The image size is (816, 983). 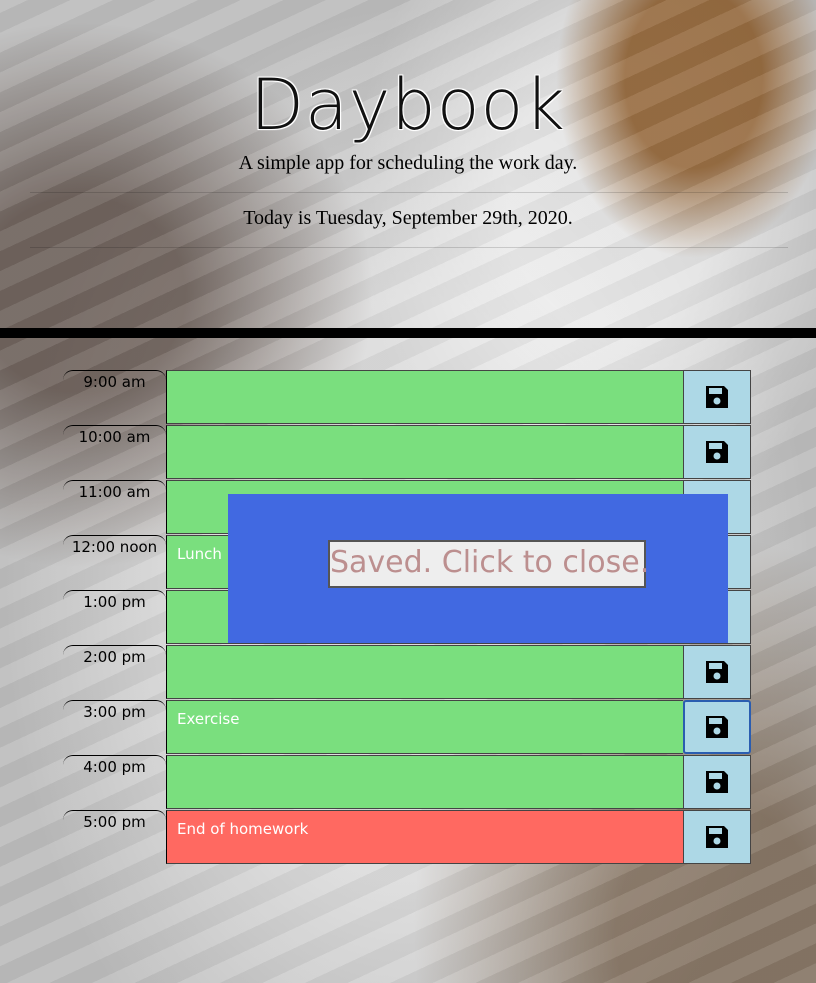 What do you see at coordinates (424, 837) in the screenshot?
I see `task-input: End of homework` at bounding box center [424, 837].